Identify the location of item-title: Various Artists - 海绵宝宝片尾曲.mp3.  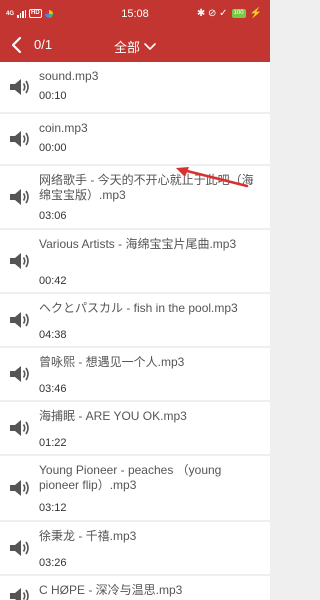
(138, 244).